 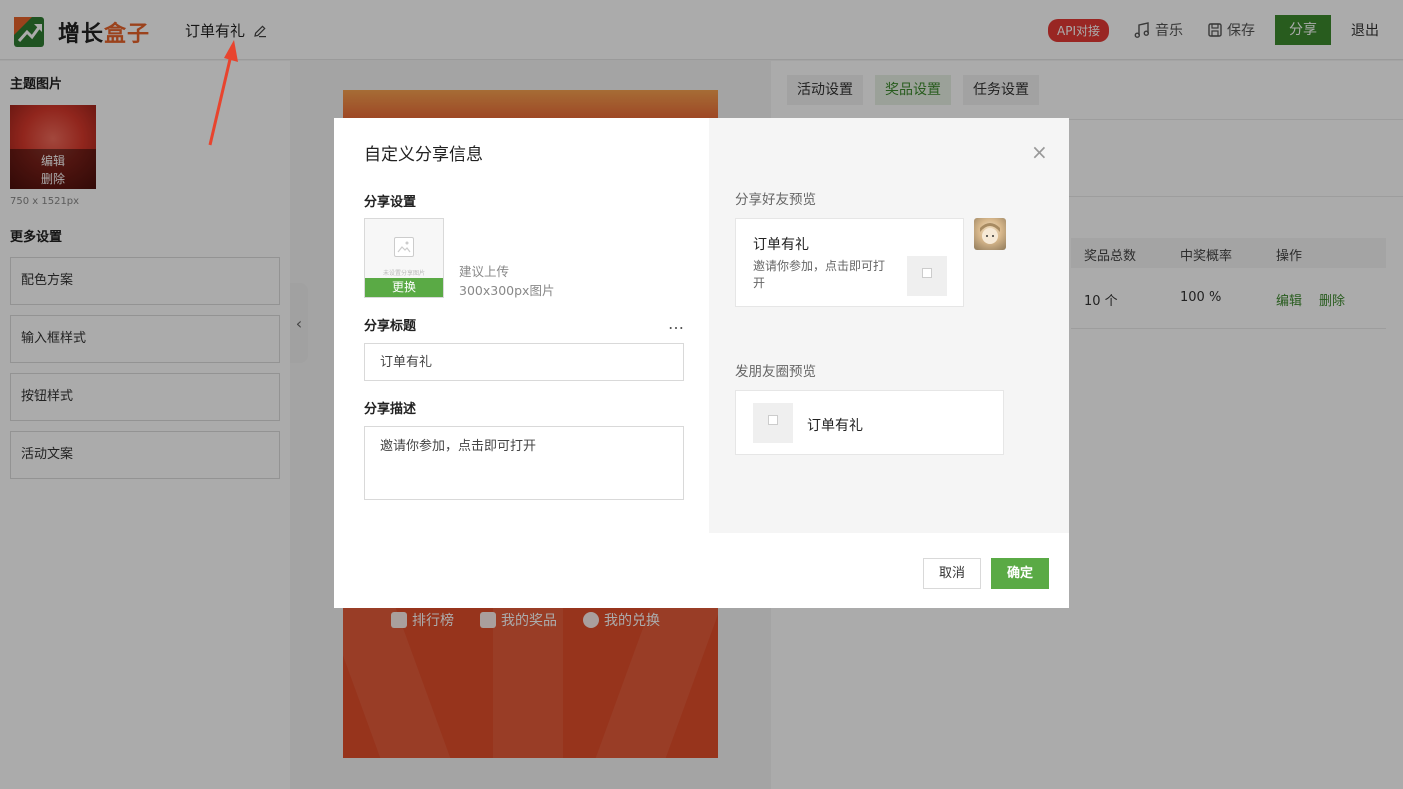 I want to click on moments-preview-label: 发朋友圈预览, so click(x=775, y=372).